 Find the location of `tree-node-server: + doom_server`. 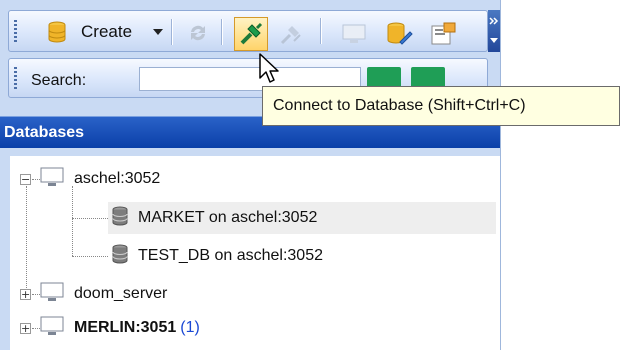

tree-node-server: + doom_server is located at coordinates (93, 294).